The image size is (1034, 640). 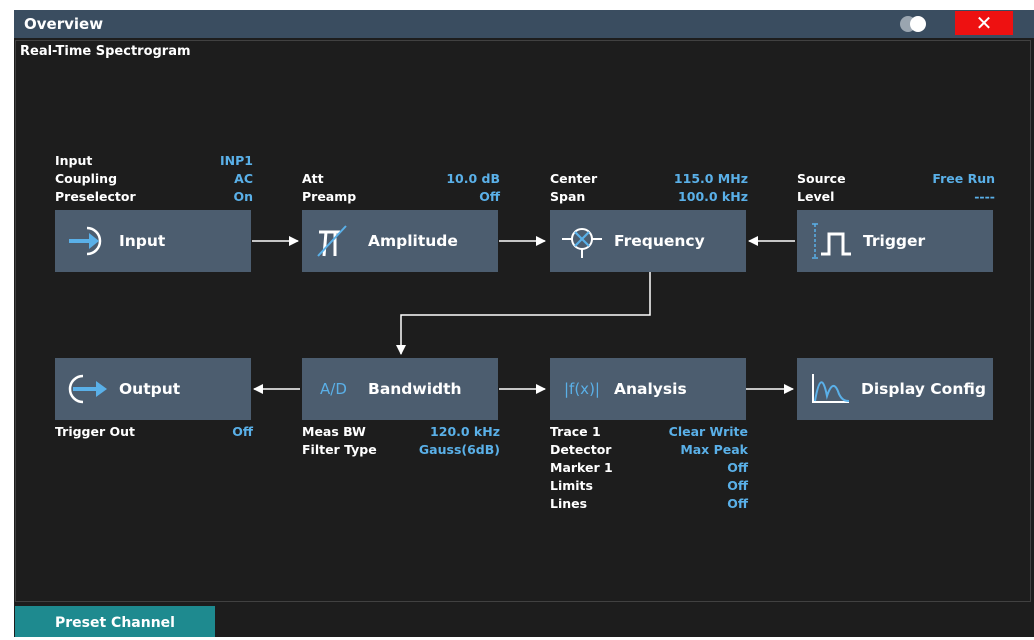 What do you see at coordinates (649, 449) in the screenshot?
I see `param-row: Detector Max Peak` at bounding box center [649, 449].